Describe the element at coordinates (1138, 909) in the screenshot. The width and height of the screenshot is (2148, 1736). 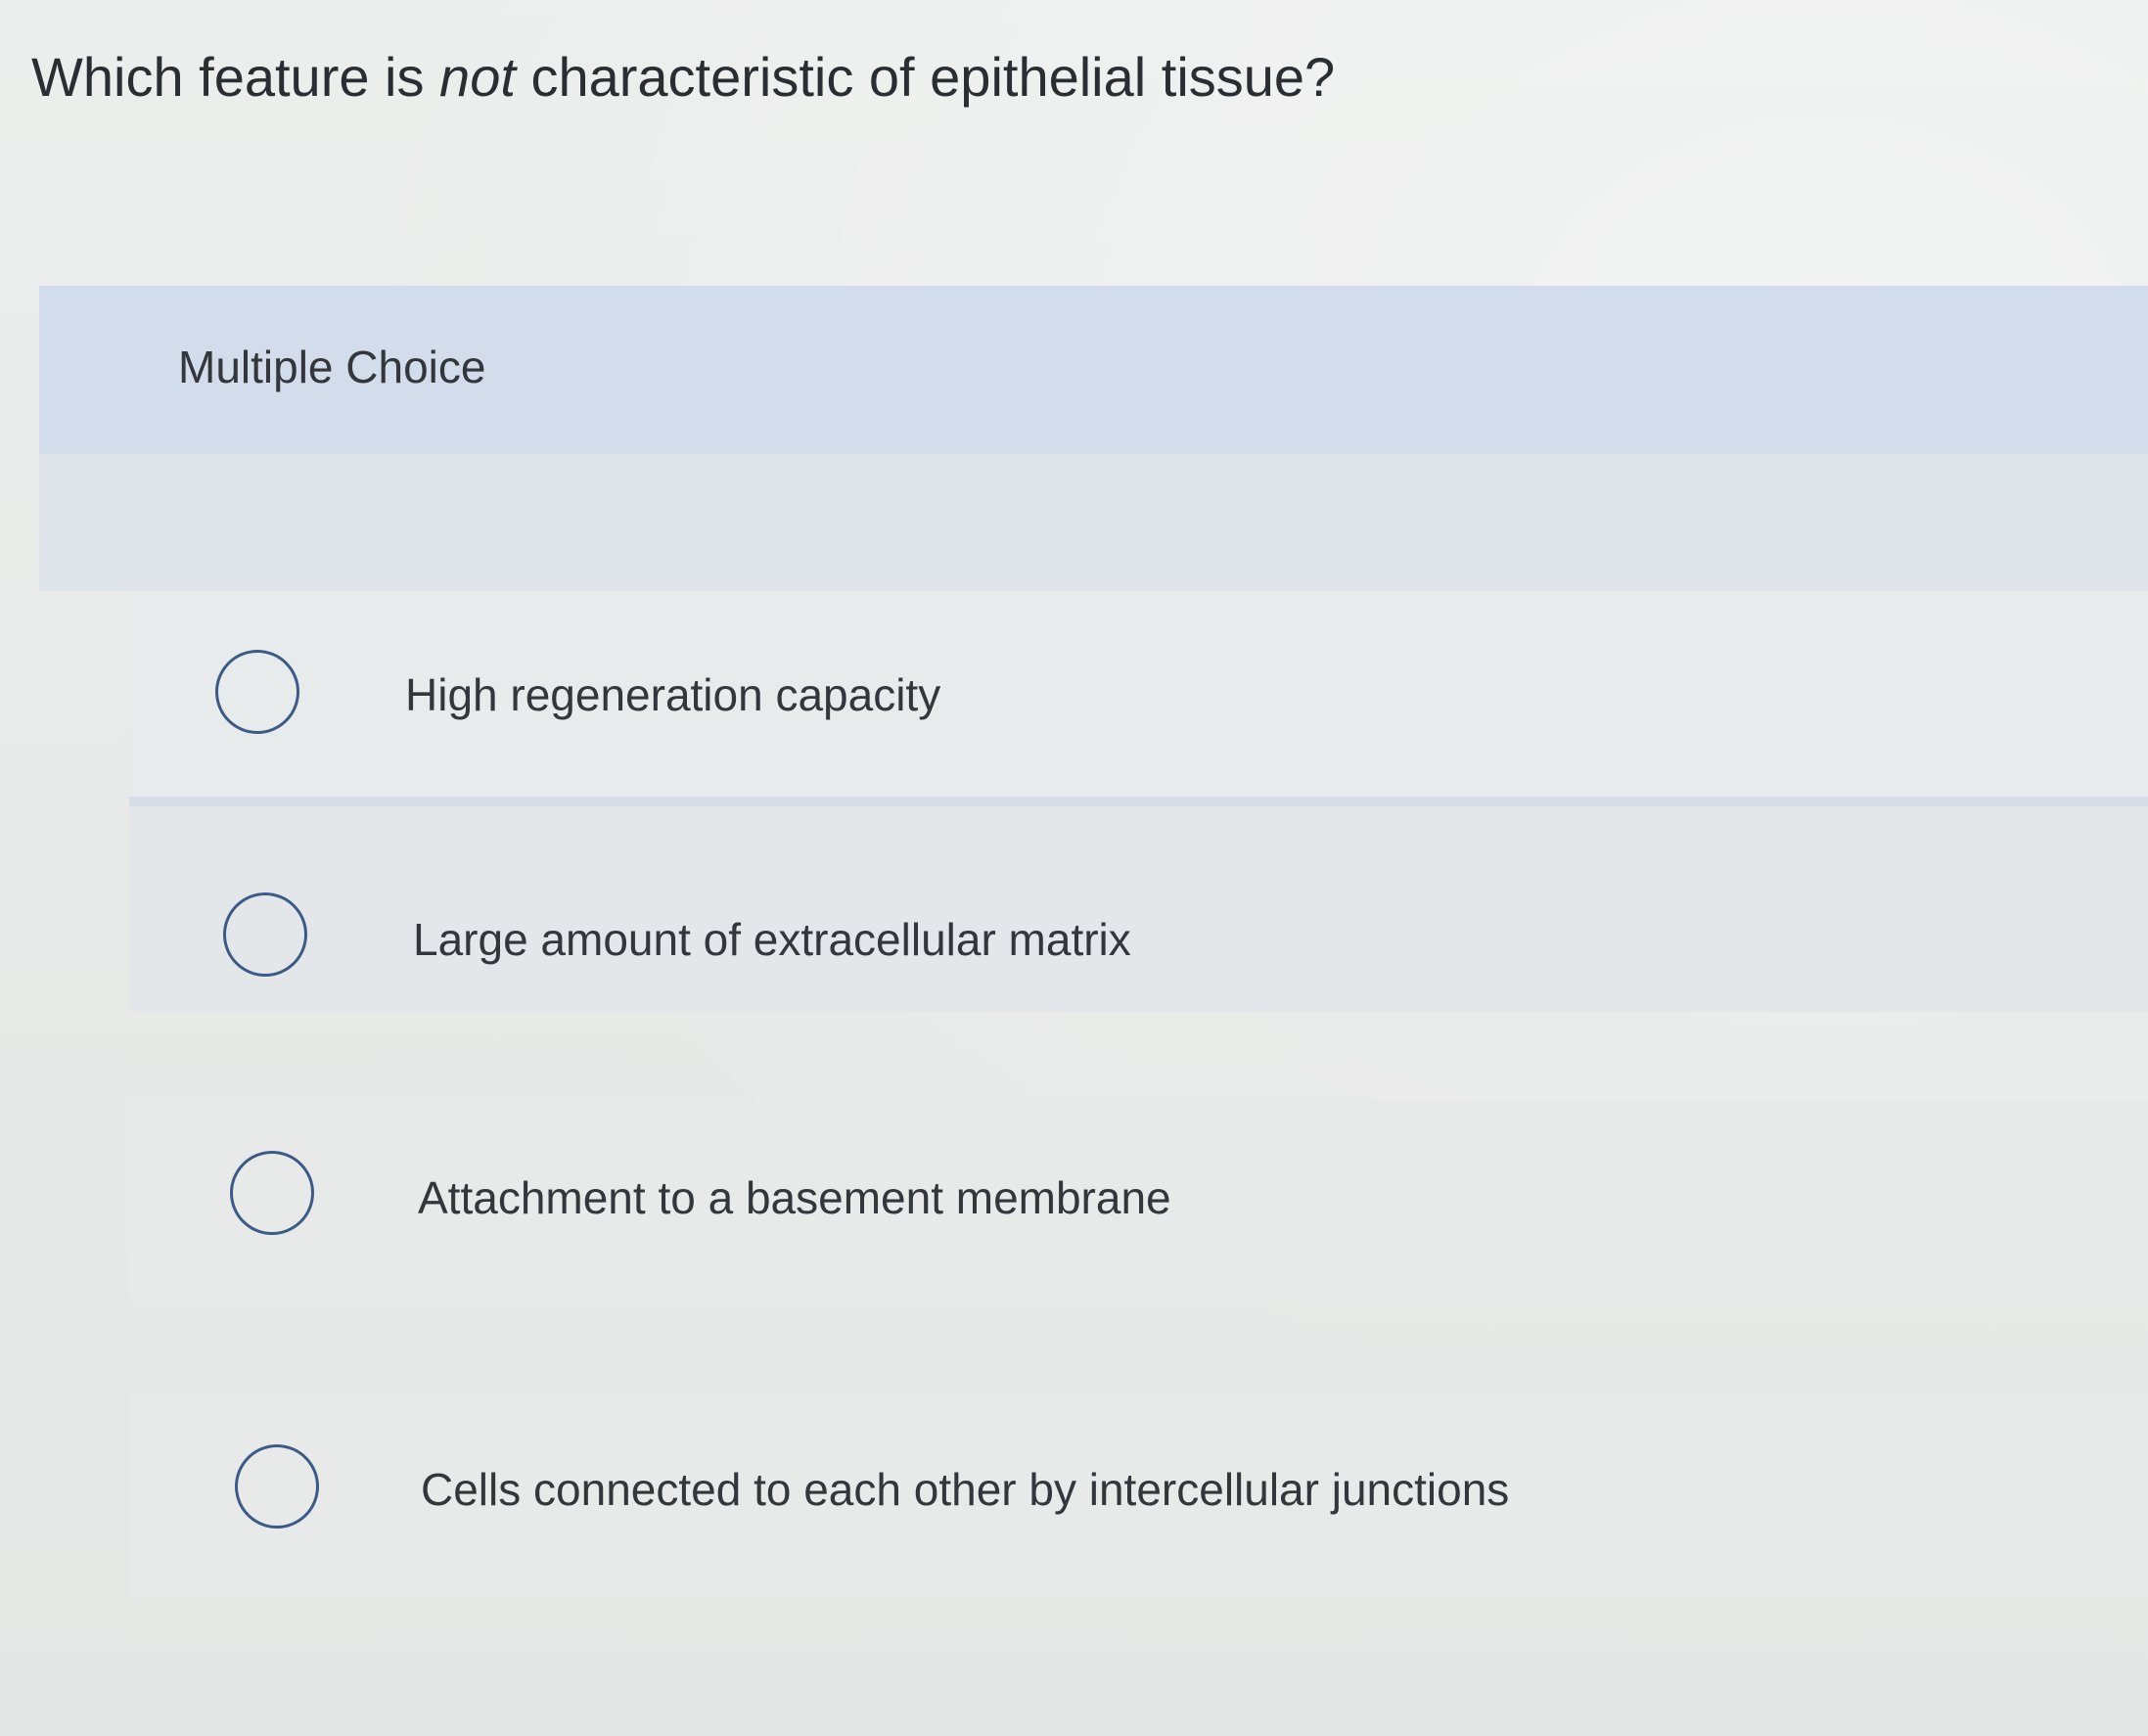
I see `choice-option-2: Large amount of extracellular matrix` at that location.